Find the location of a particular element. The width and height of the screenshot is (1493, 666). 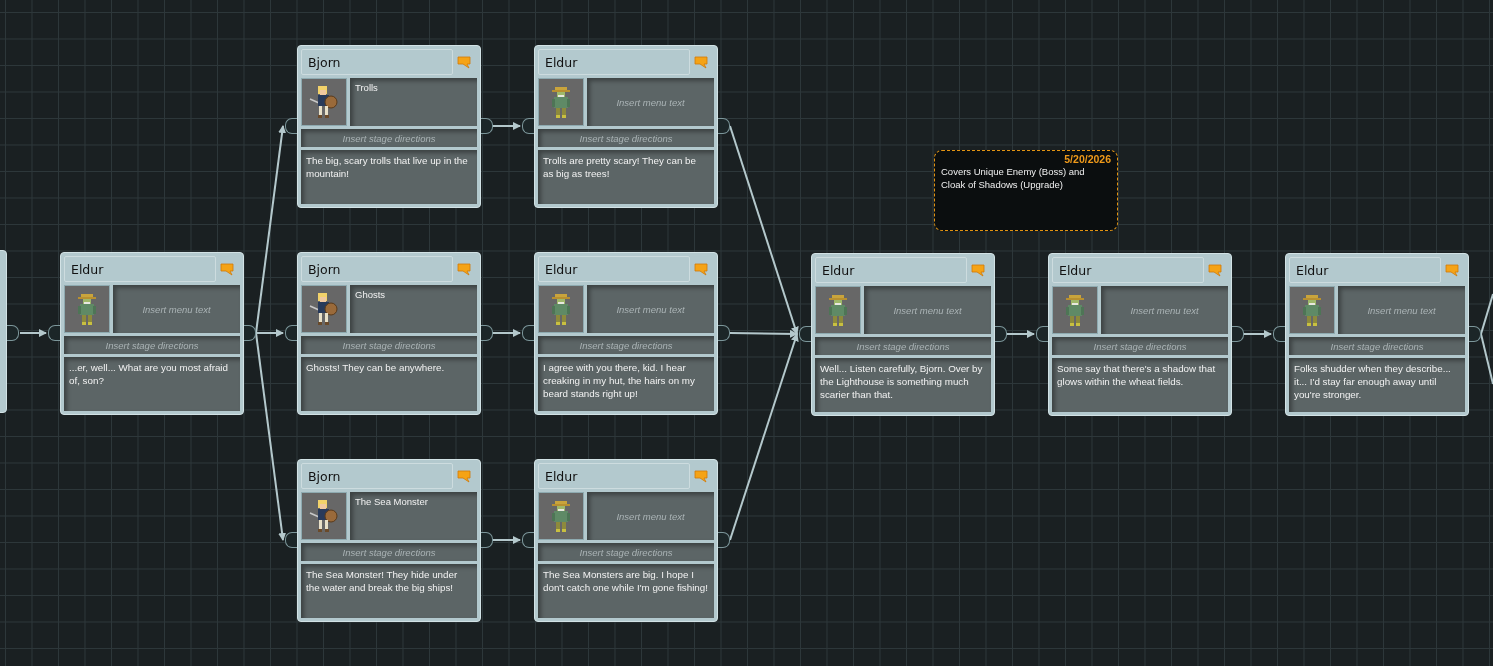

dialogue-node: Eldur Insert menu text Insert stage directions Folks shudder when they describe... it... I'd stay far enough away until you're stronger. is located at coordinates (1377, 334).